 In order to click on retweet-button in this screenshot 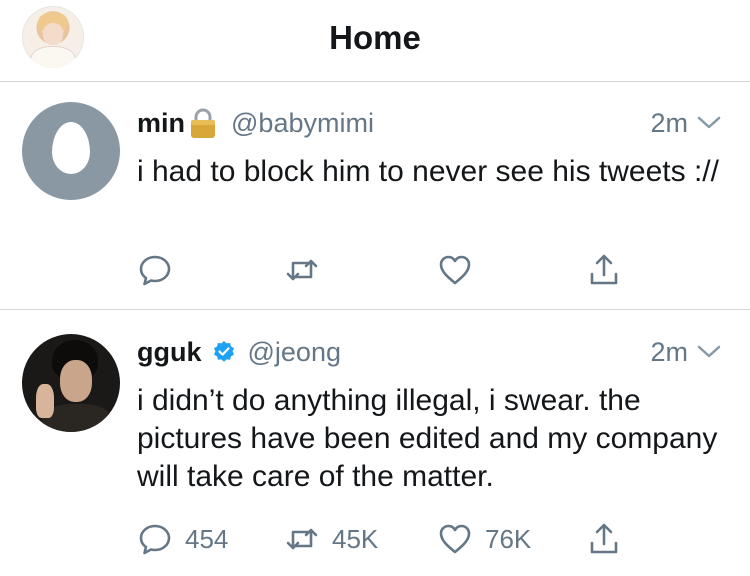, I will do `click(308, 270)`.